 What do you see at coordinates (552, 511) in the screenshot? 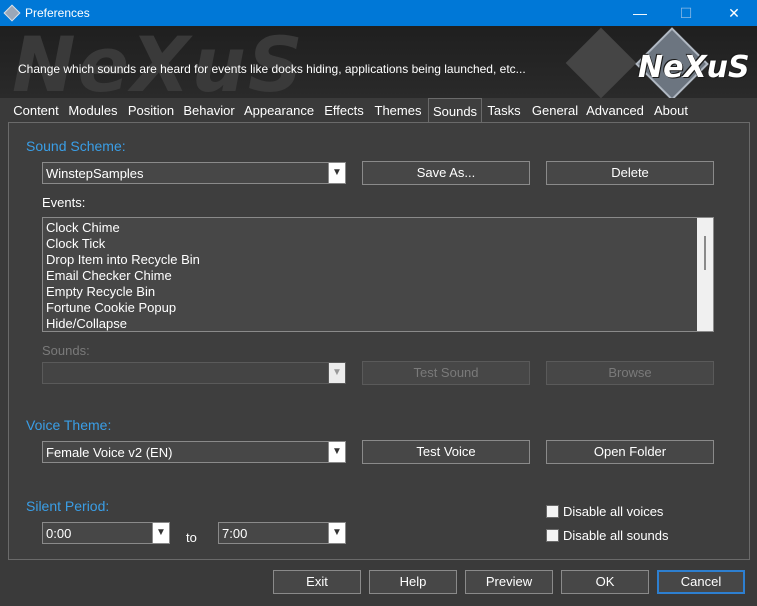
I see `disable-voices-checkbox` at bounding box center [552, 511].